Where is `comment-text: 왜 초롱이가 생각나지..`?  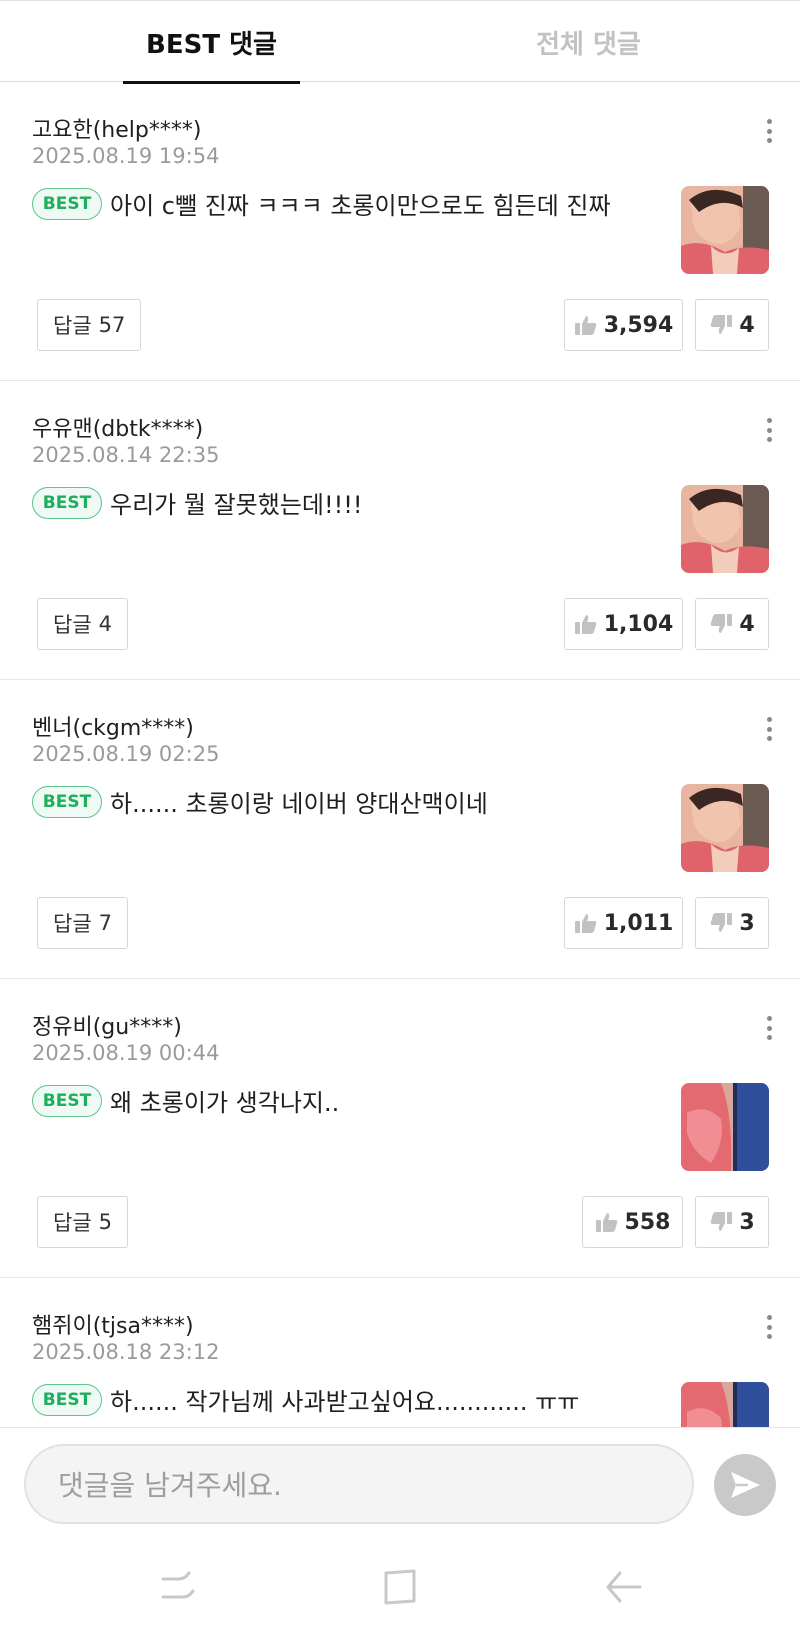 comment-text: 왜 초롱이가 생각나지.. is located at coordinates (225, 1103).